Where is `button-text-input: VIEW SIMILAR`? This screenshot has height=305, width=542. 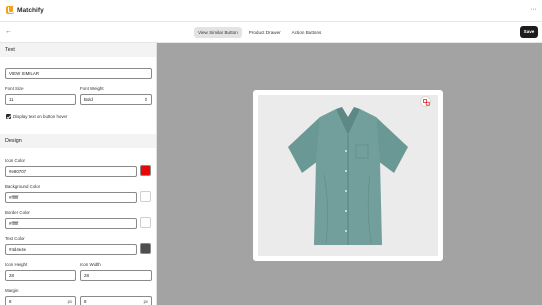 button-text-input: VIEW SIMILAR is located at coordinates (78, 73).